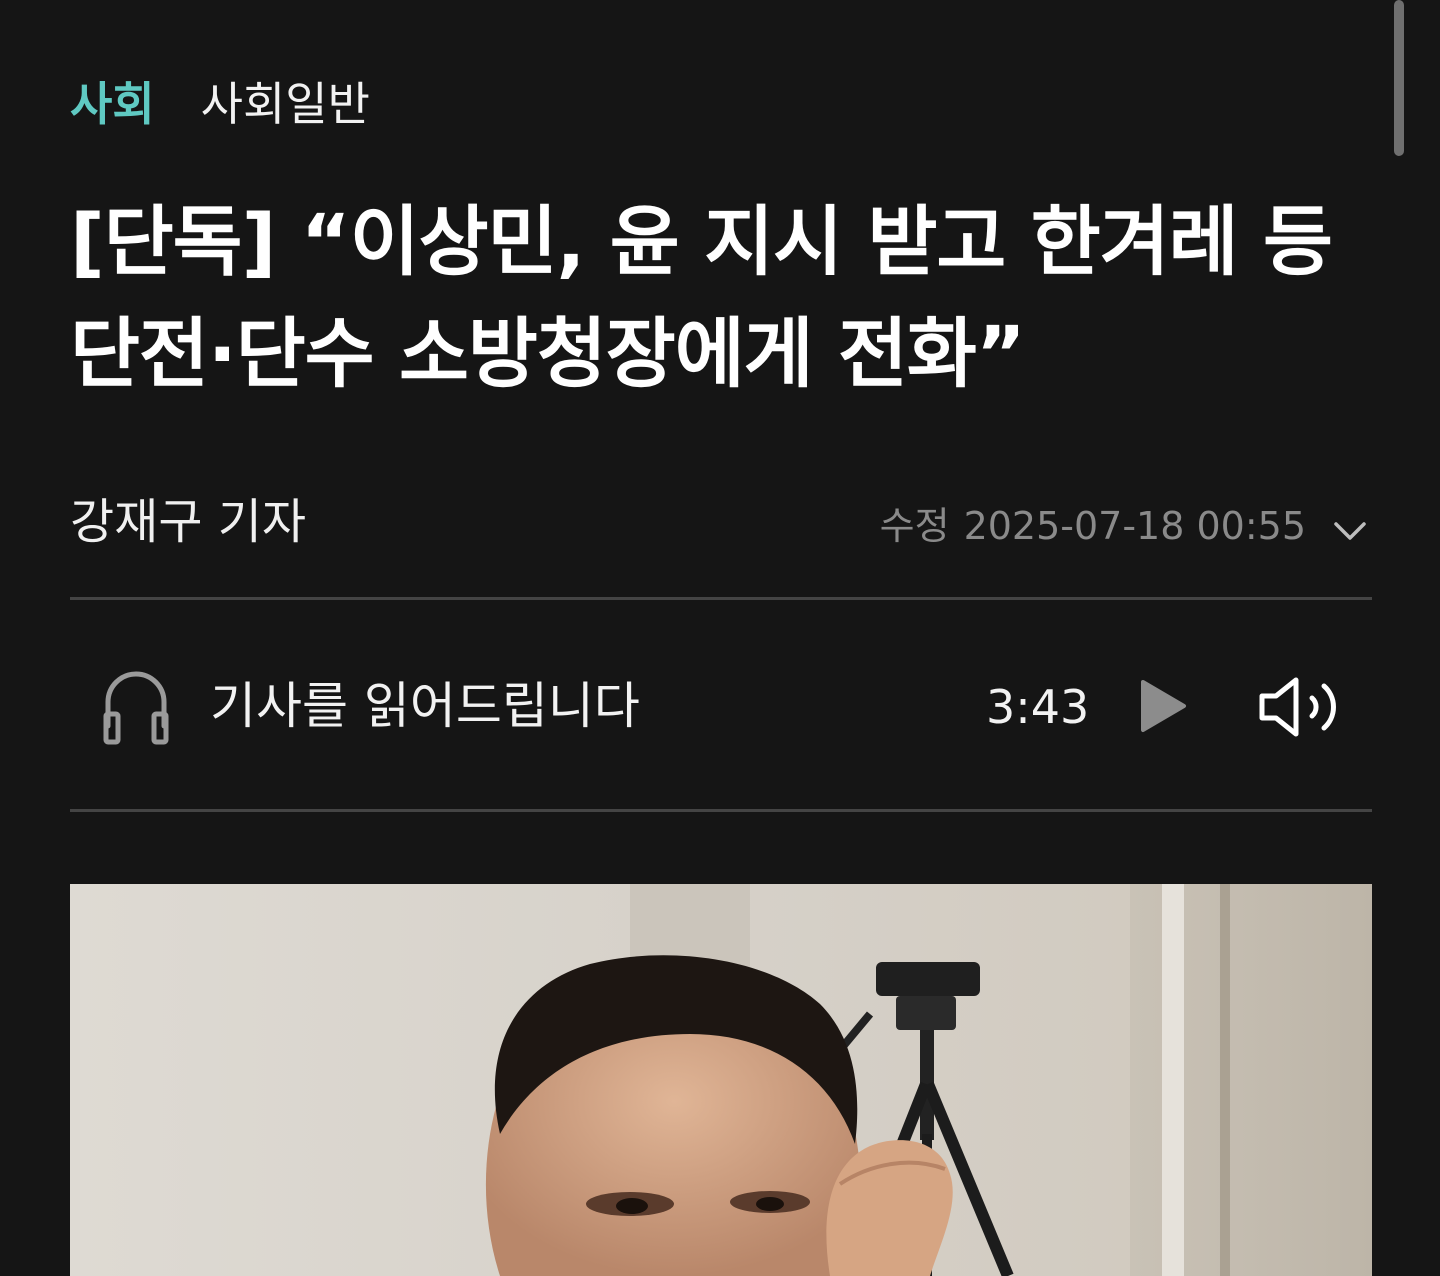 The image size is (1440, 1276). Describe the element at coordinates (914, 526) in the screenshot. I see `date-label: 수정` at that location.